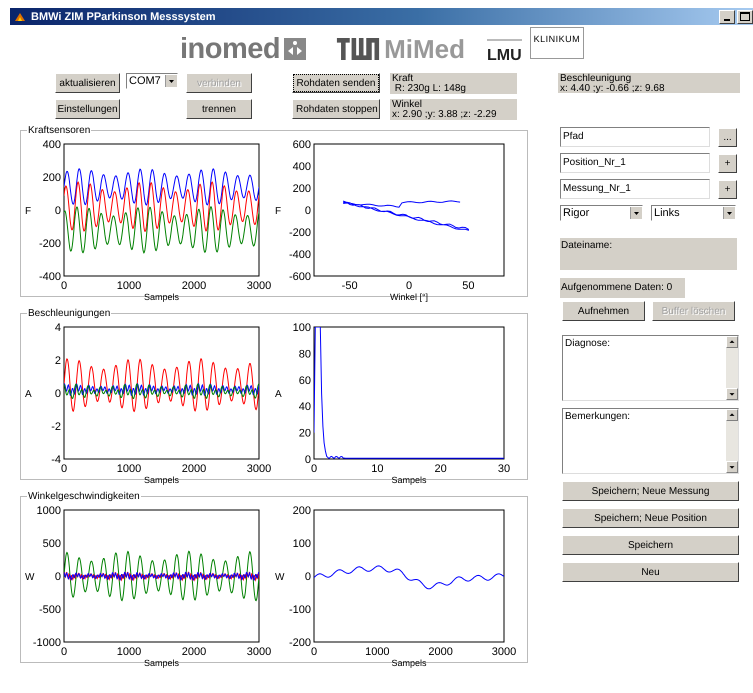  Describe the element at coordinates (59, 130) in the screenshot. I see `panel-title: Kraftsensoren` at that location.